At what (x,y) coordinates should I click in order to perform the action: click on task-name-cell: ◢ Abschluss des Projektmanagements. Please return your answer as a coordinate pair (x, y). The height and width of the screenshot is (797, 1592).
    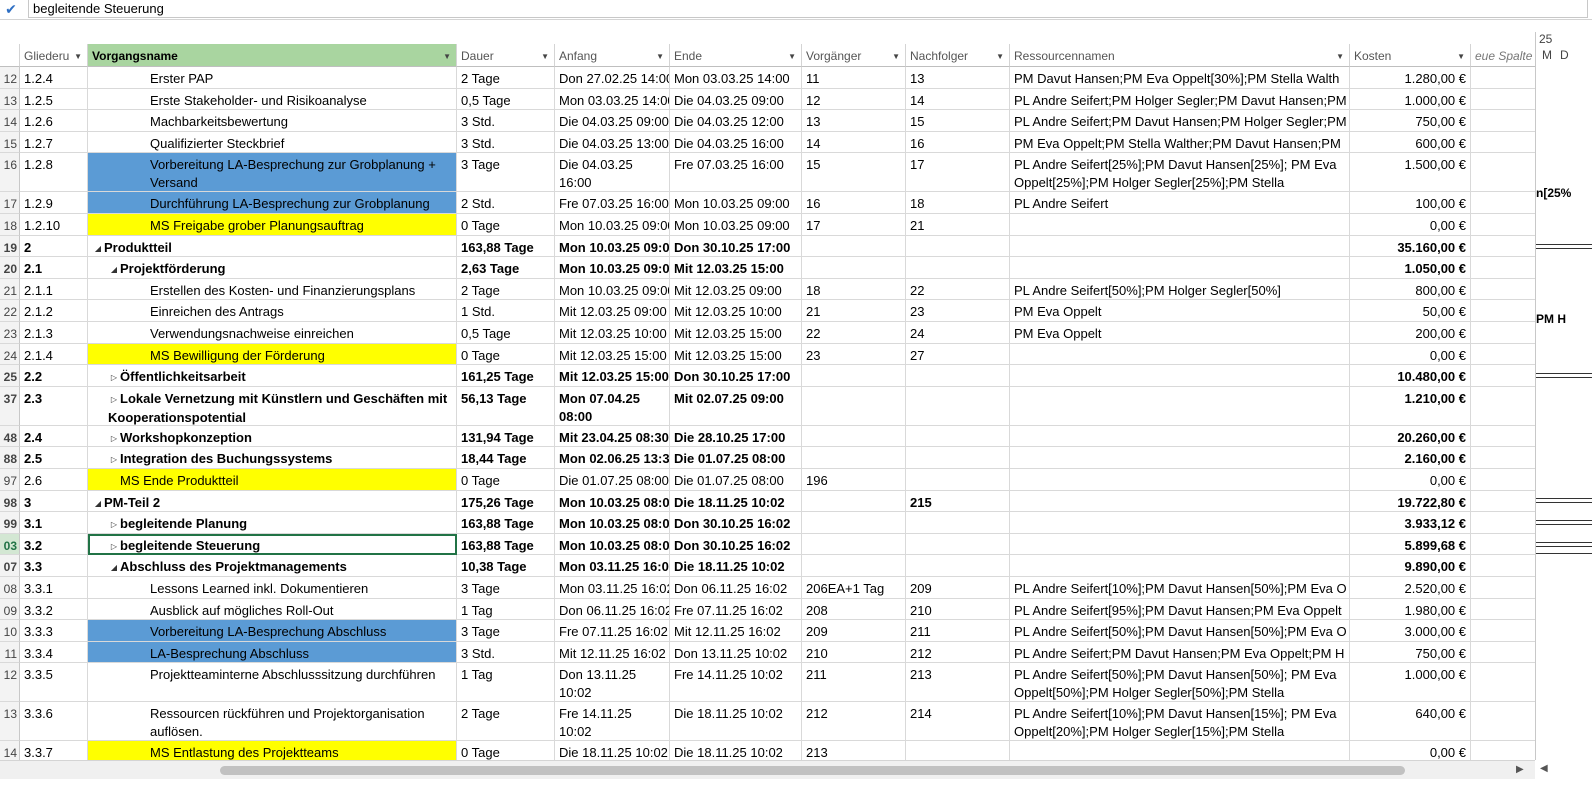
    Looking at the image, I should click on (272, 566).